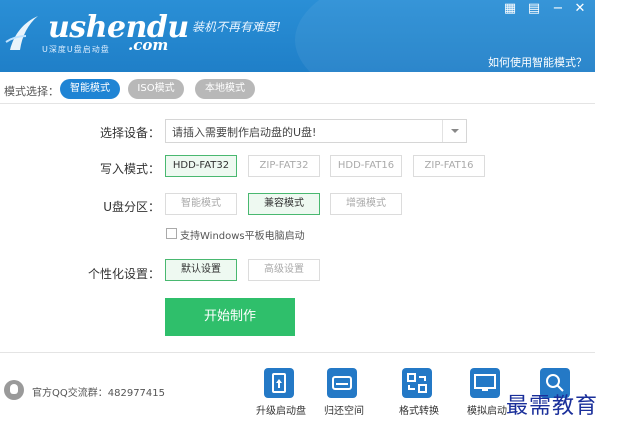 Image resolution: width=627 pixels, height=434 pixels. What do you see at coordinates (580, 9) in the screenshot?
I see `close-icon: ✕` at bounding box center [580, 9].